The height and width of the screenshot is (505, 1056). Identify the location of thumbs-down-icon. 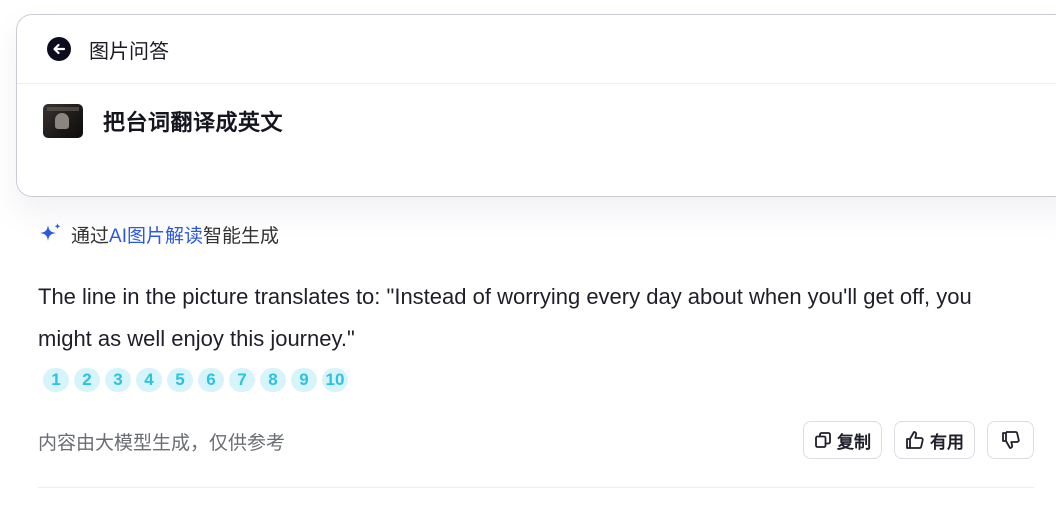
(1010, 440).